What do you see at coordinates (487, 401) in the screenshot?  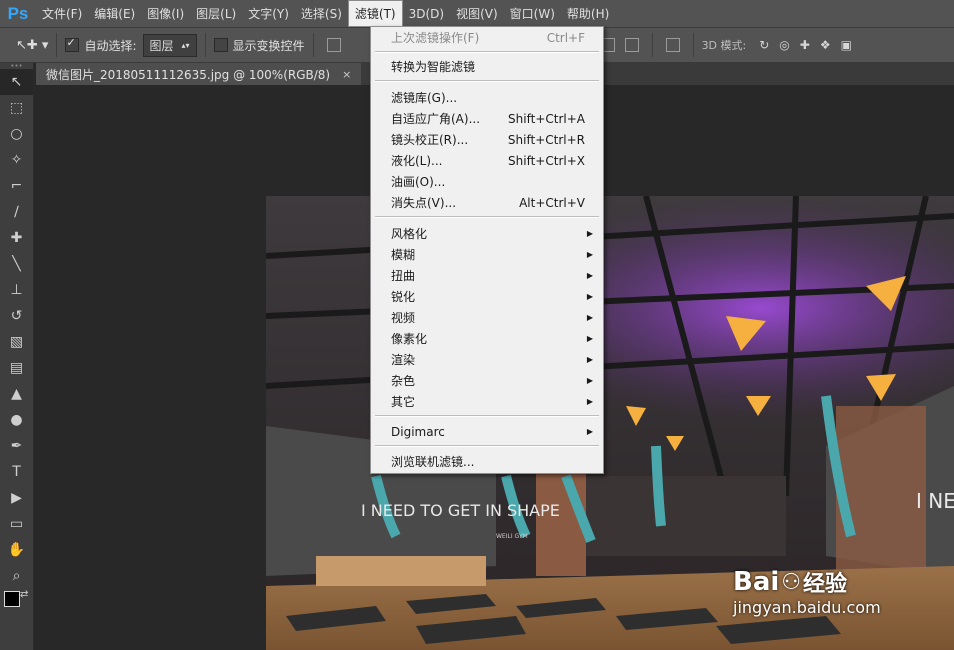 I see `menu-other: 其它 ▶` at bounding box center [487, 401].